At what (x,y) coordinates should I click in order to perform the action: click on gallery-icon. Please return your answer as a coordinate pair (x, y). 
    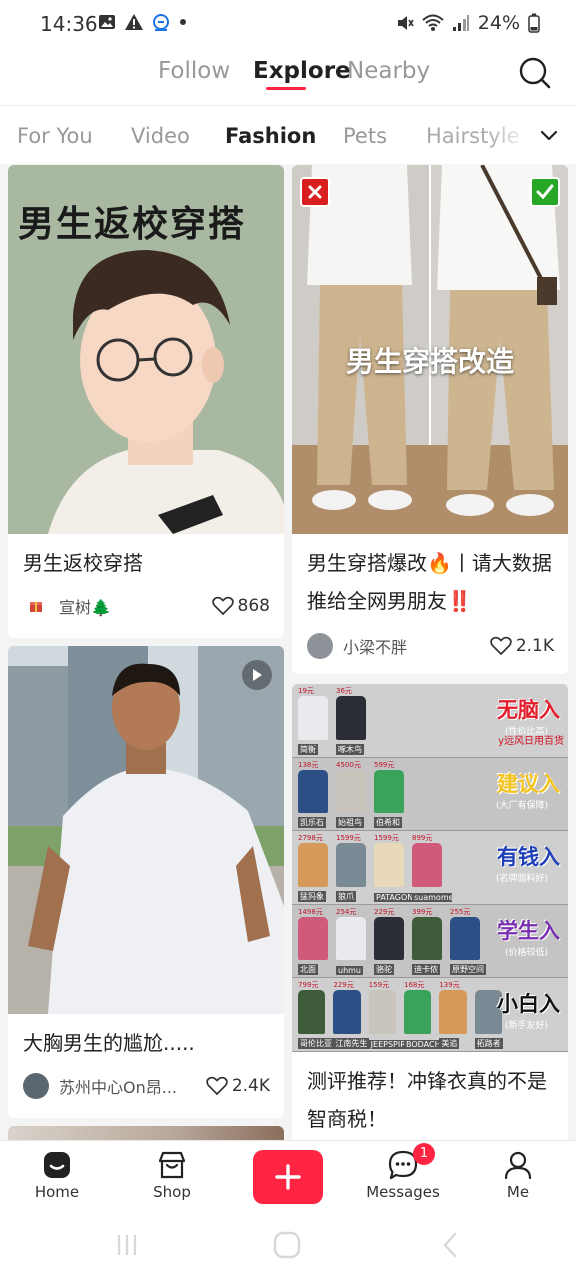
    Looking at the image, I should click on (107, 22).